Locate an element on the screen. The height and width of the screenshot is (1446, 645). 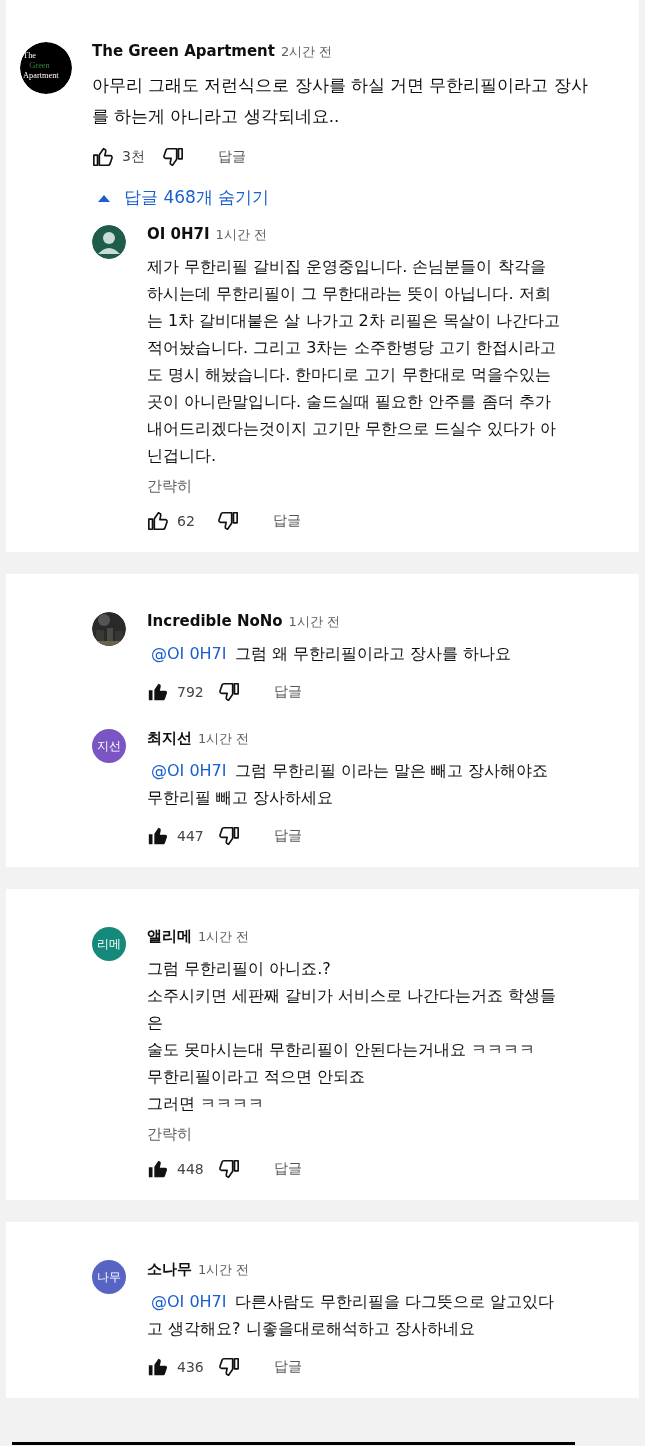
like-count: 447 is located at coordinates (190, 836).